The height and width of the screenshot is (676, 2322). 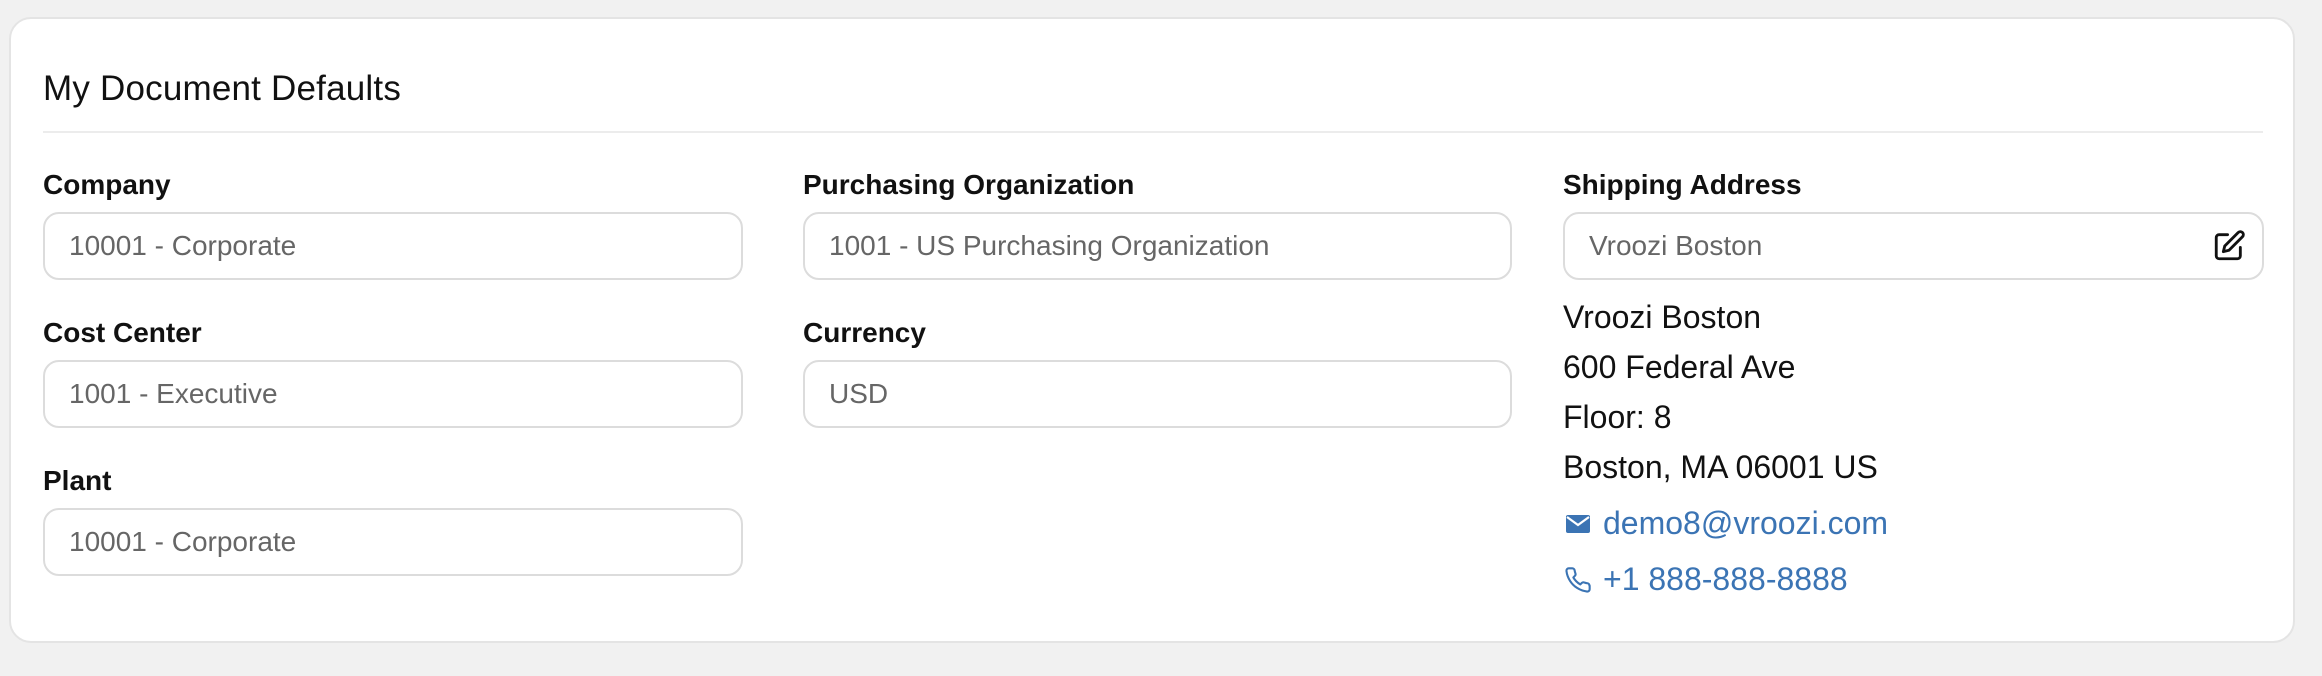 I want to click on shipping-address-field: Vroozi Boston, so click(x=1913, y=246).